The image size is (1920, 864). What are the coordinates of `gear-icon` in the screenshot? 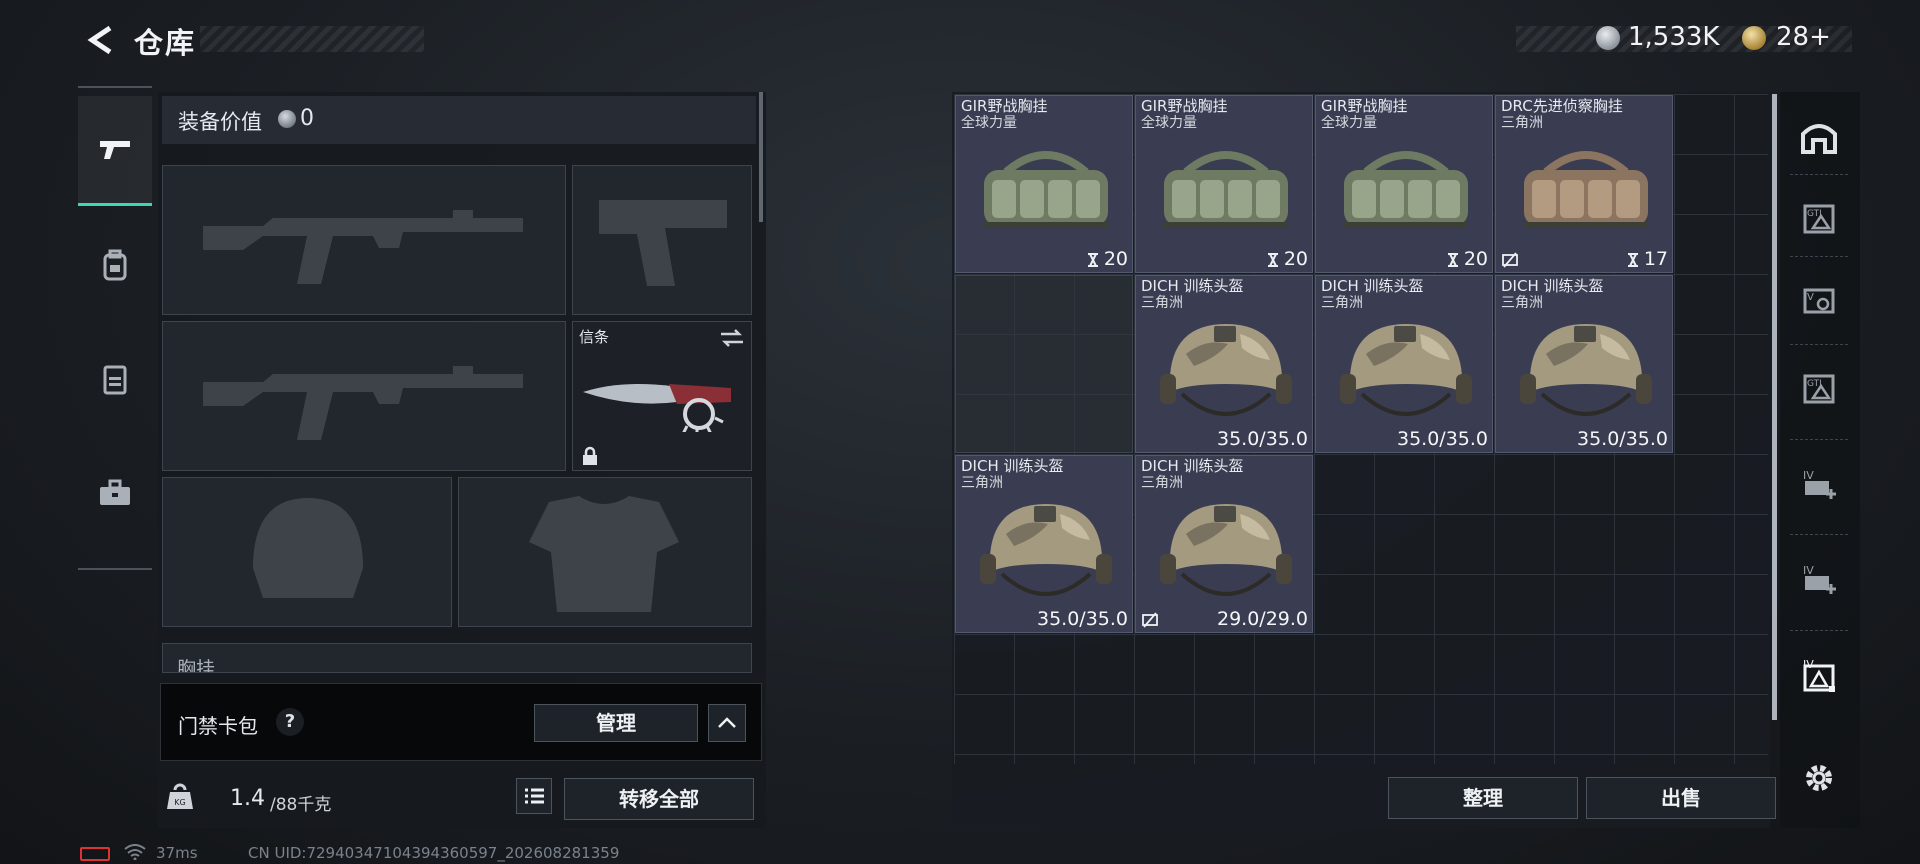 It's located at (1819, 780).